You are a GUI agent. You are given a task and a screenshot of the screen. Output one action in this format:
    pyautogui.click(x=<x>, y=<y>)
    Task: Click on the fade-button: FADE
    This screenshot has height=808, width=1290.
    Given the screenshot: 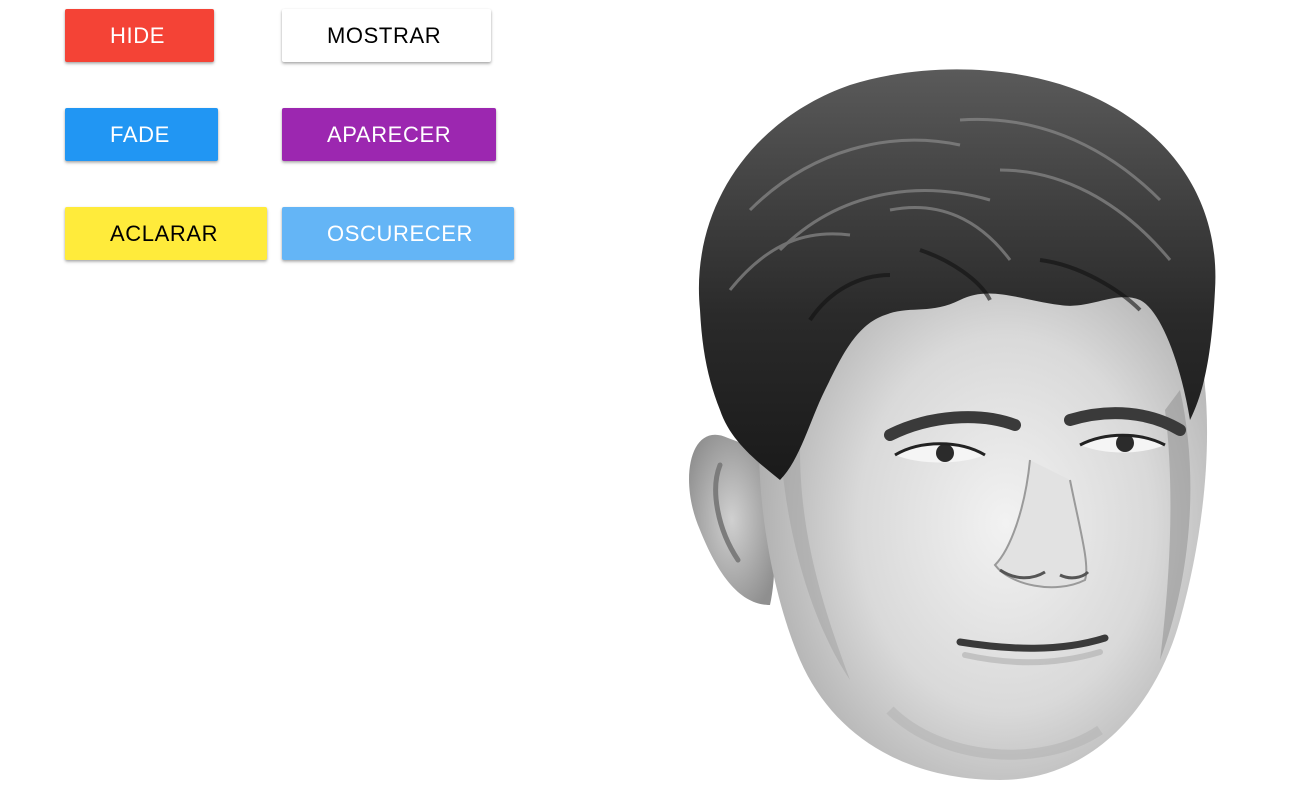 What is the action you would take?
    pyautogui.click(x=141, y=134)
    